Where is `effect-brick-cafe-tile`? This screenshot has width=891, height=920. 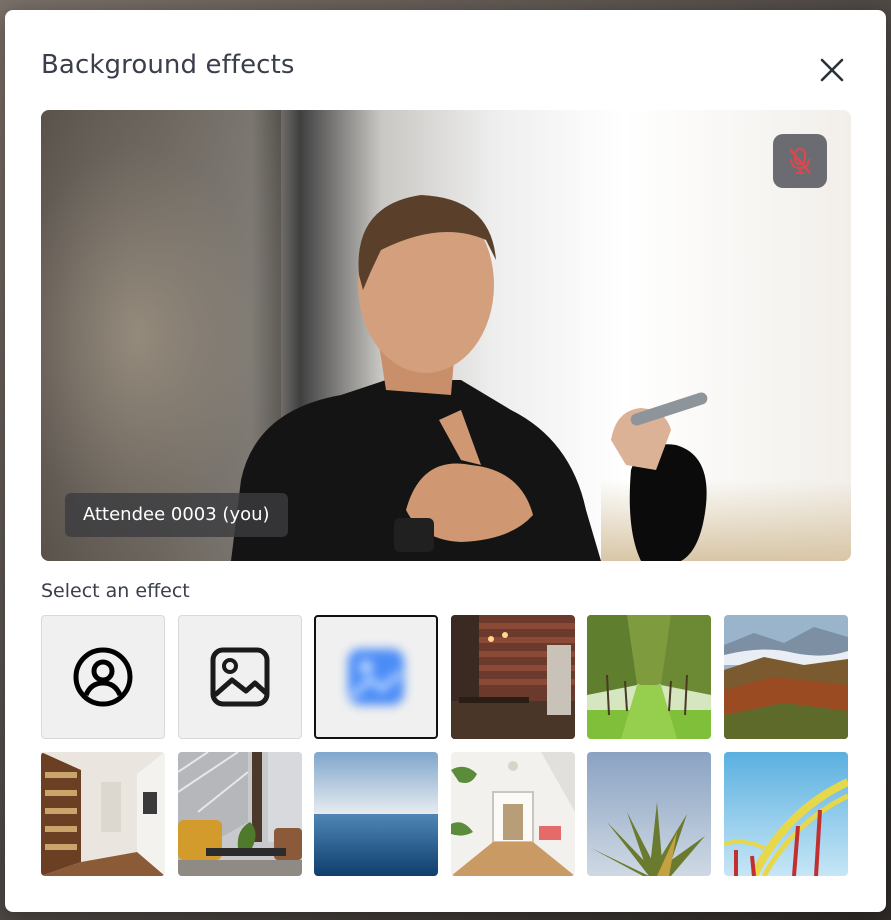 effect-brick-cafe-tile is located at coordinates (513, 677).